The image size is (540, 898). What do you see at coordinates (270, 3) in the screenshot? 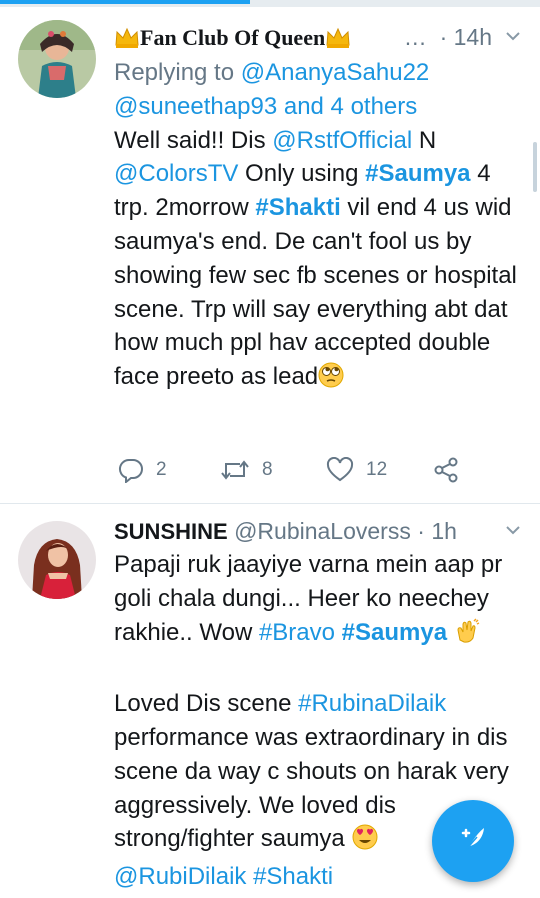
I see `top-progress-bar` at bounding box center [270, 3].